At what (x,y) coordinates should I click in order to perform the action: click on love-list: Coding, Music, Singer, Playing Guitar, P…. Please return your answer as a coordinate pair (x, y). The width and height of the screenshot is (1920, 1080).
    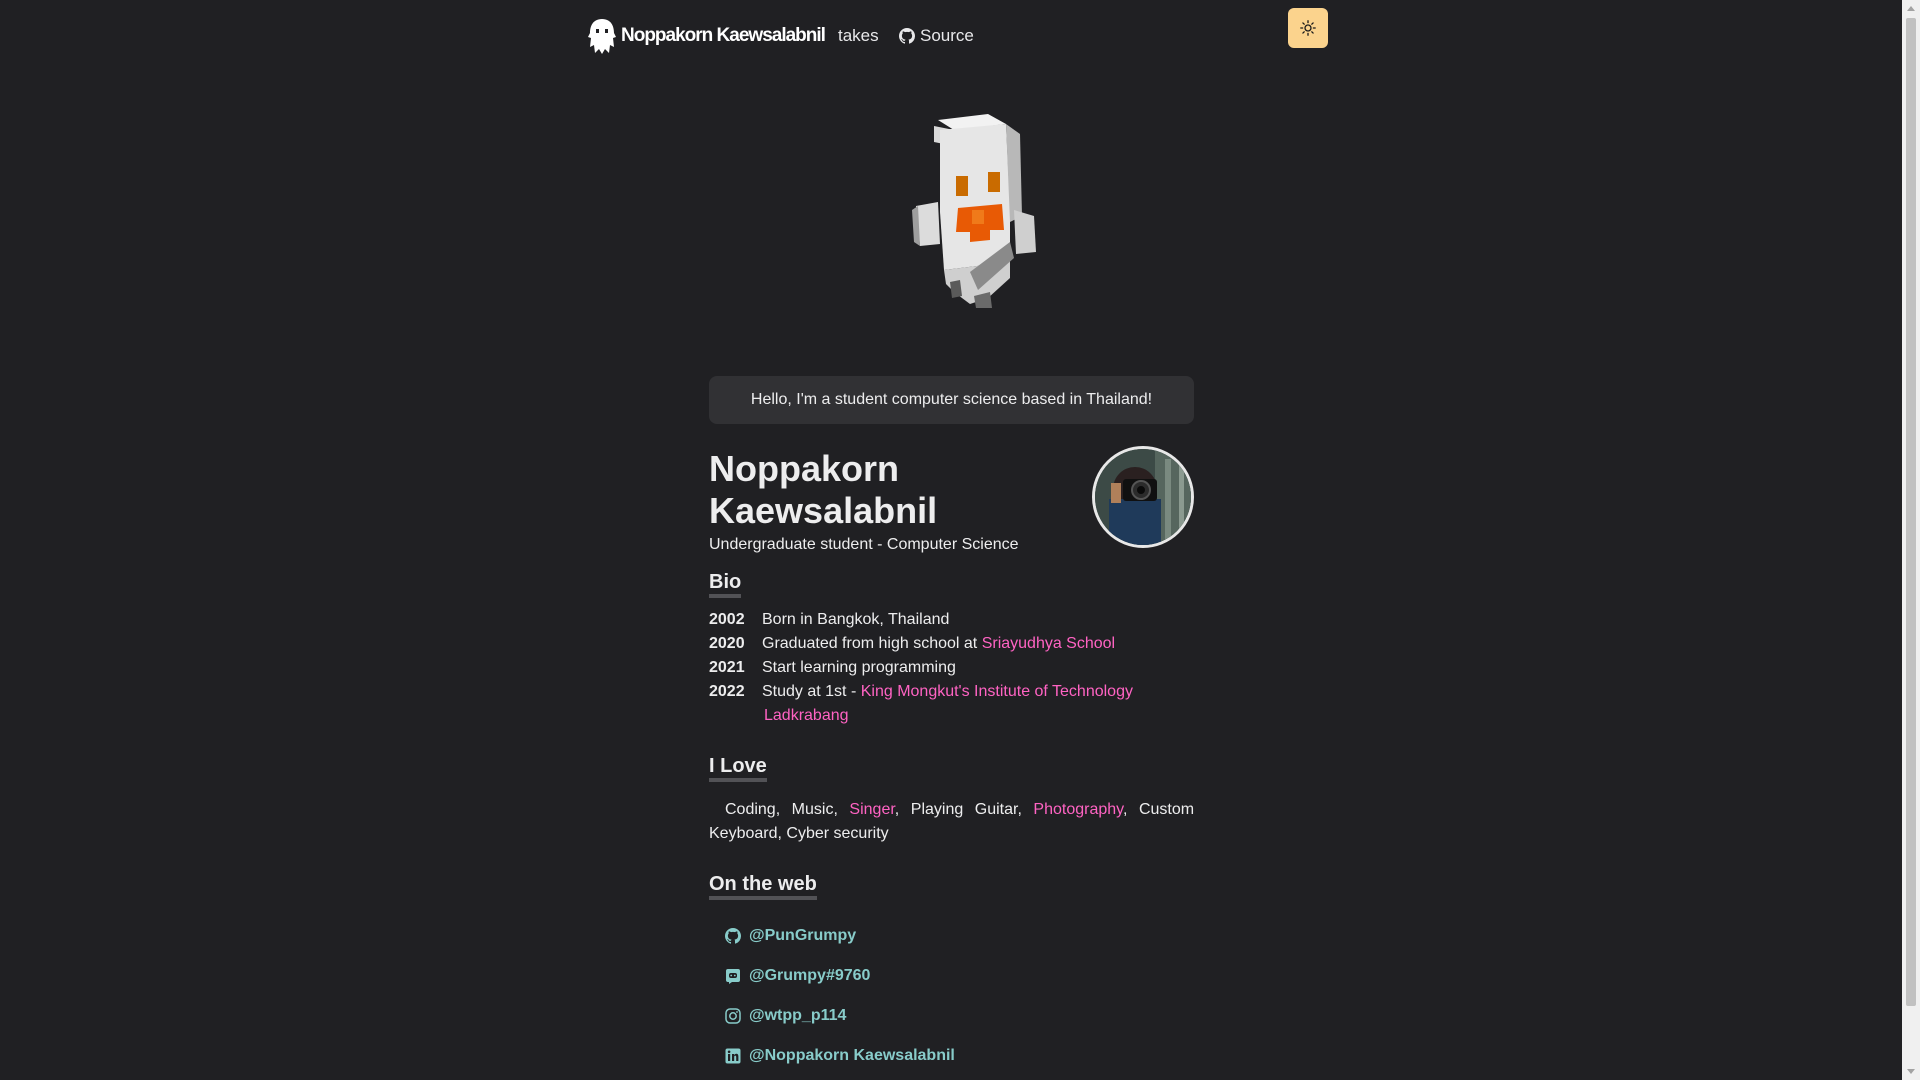
    Looking at the image, I should click on (952, 821).